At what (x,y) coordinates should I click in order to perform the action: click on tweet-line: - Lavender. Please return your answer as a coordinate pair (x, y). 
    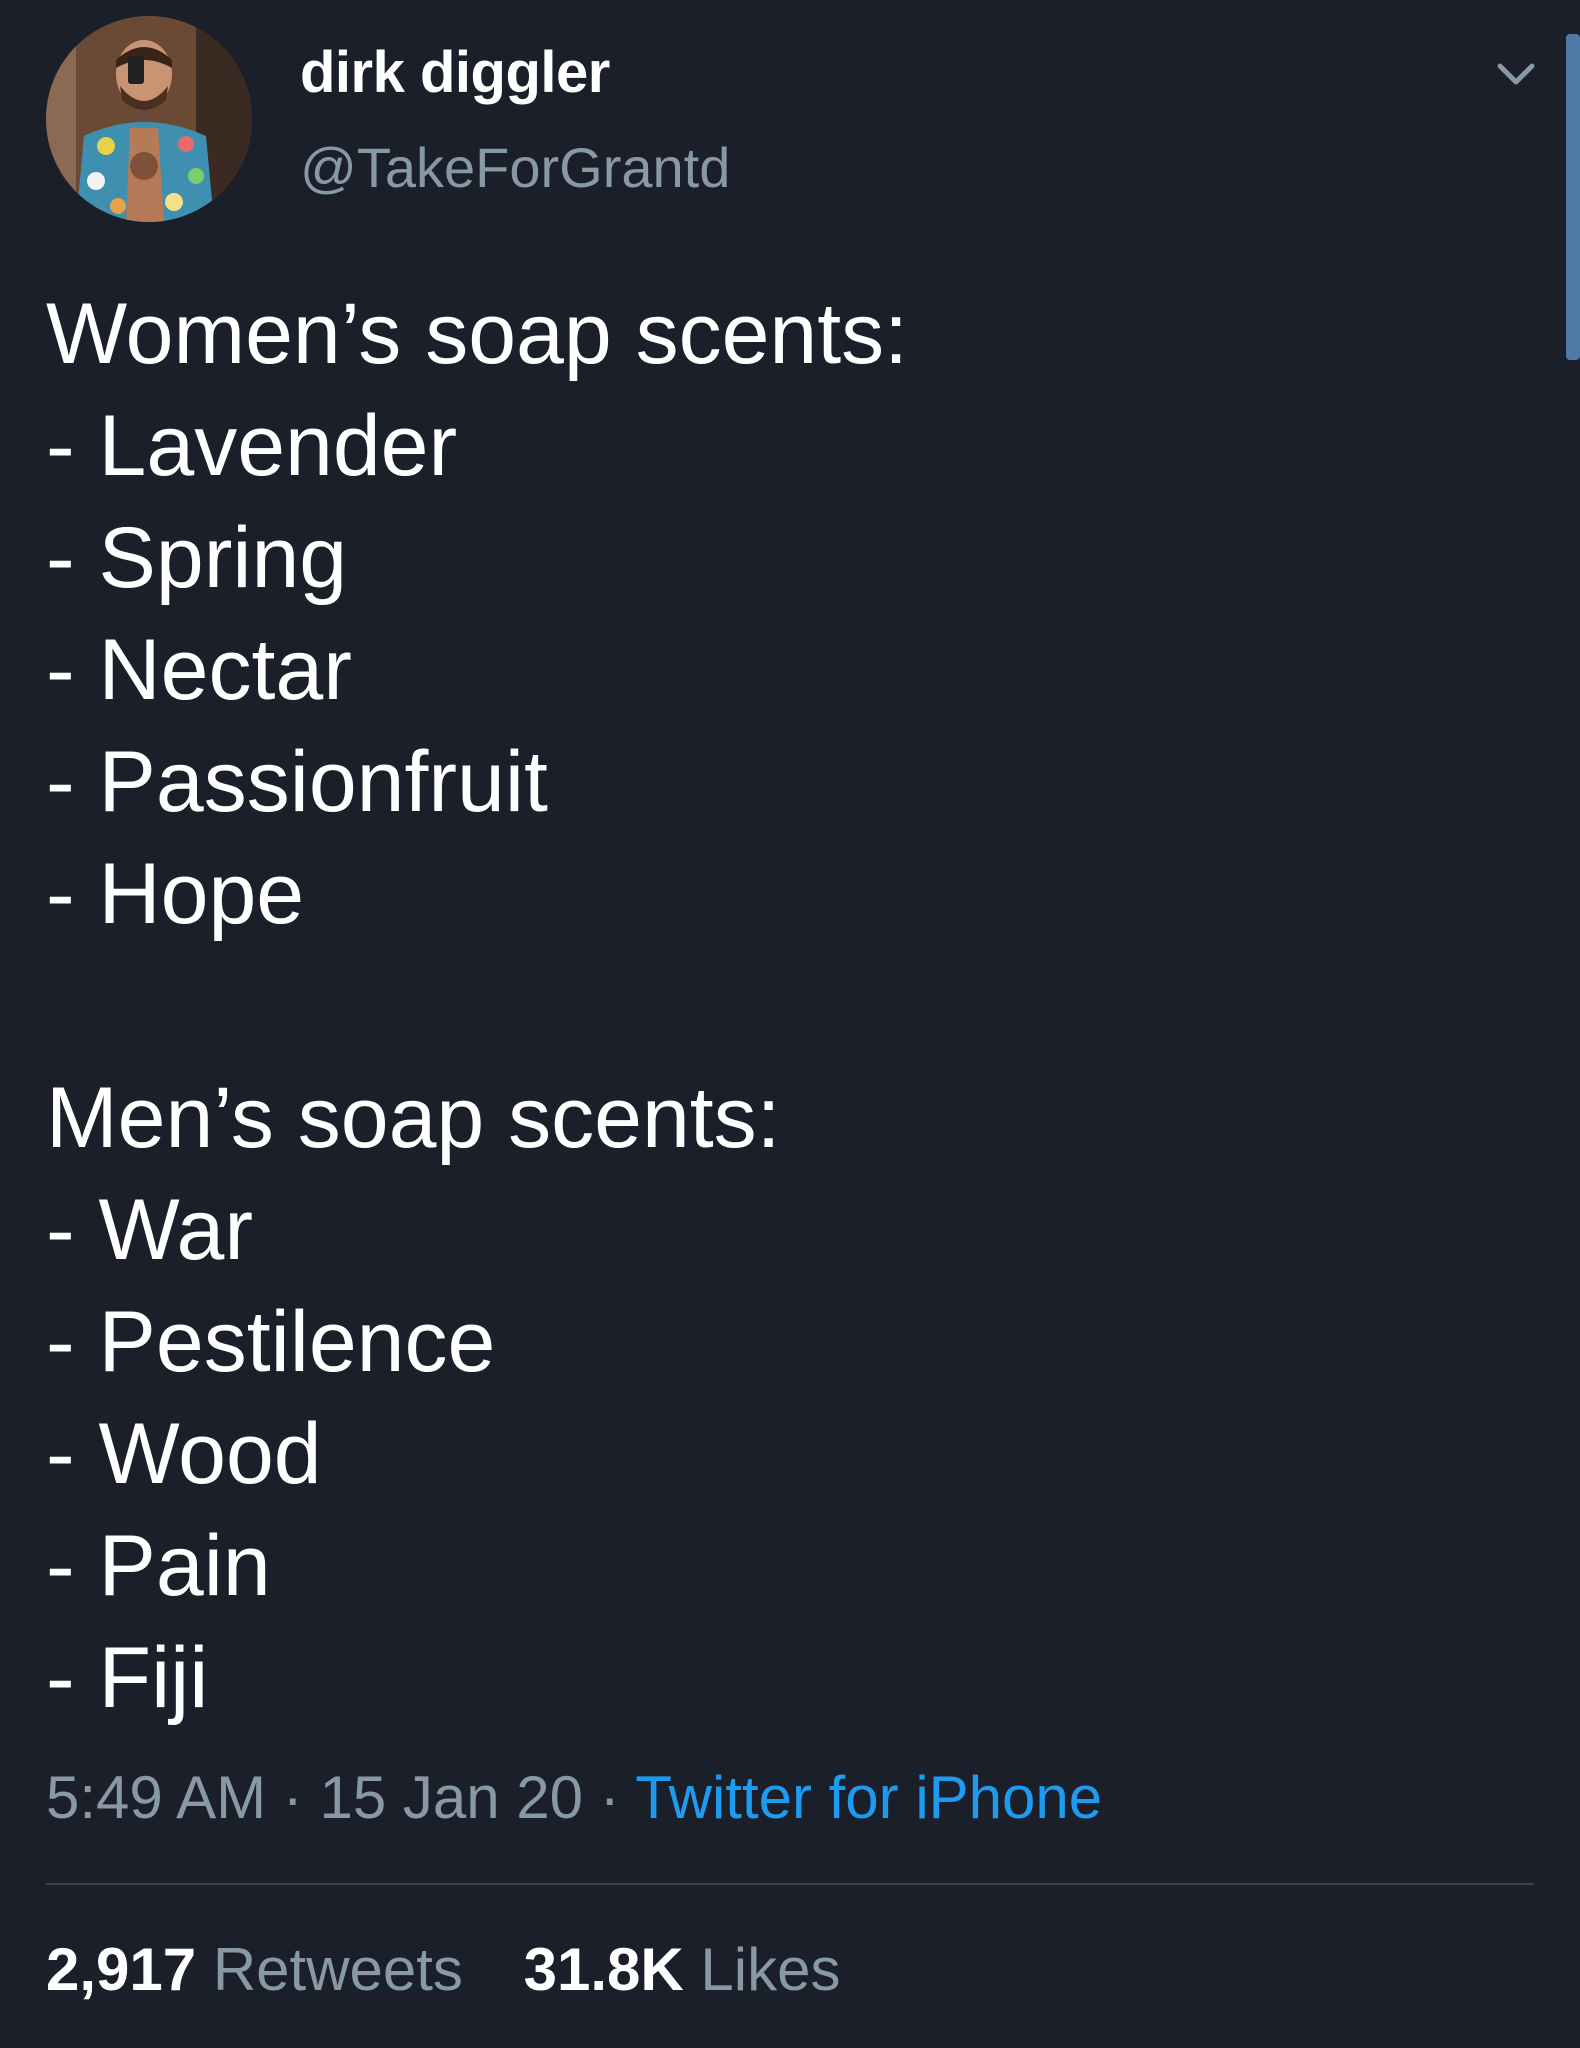
    Looking at the image, I should click on (252, 446).